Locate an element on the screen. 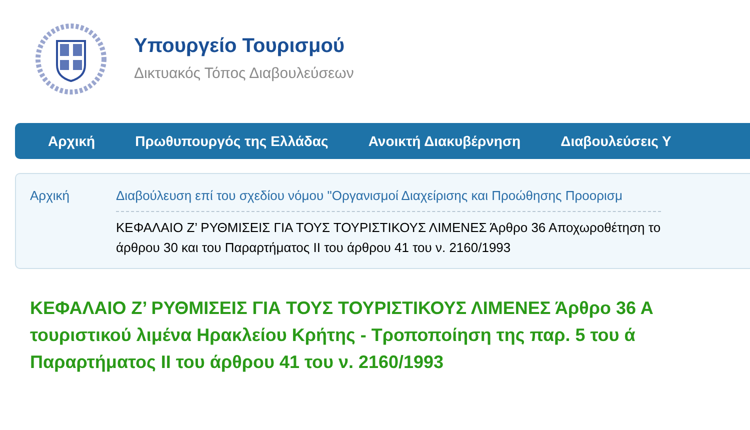 Image resolution: width=750 pixels, height=430 pixels. coat-of-arms-icon is located at coordinates (71, 59).